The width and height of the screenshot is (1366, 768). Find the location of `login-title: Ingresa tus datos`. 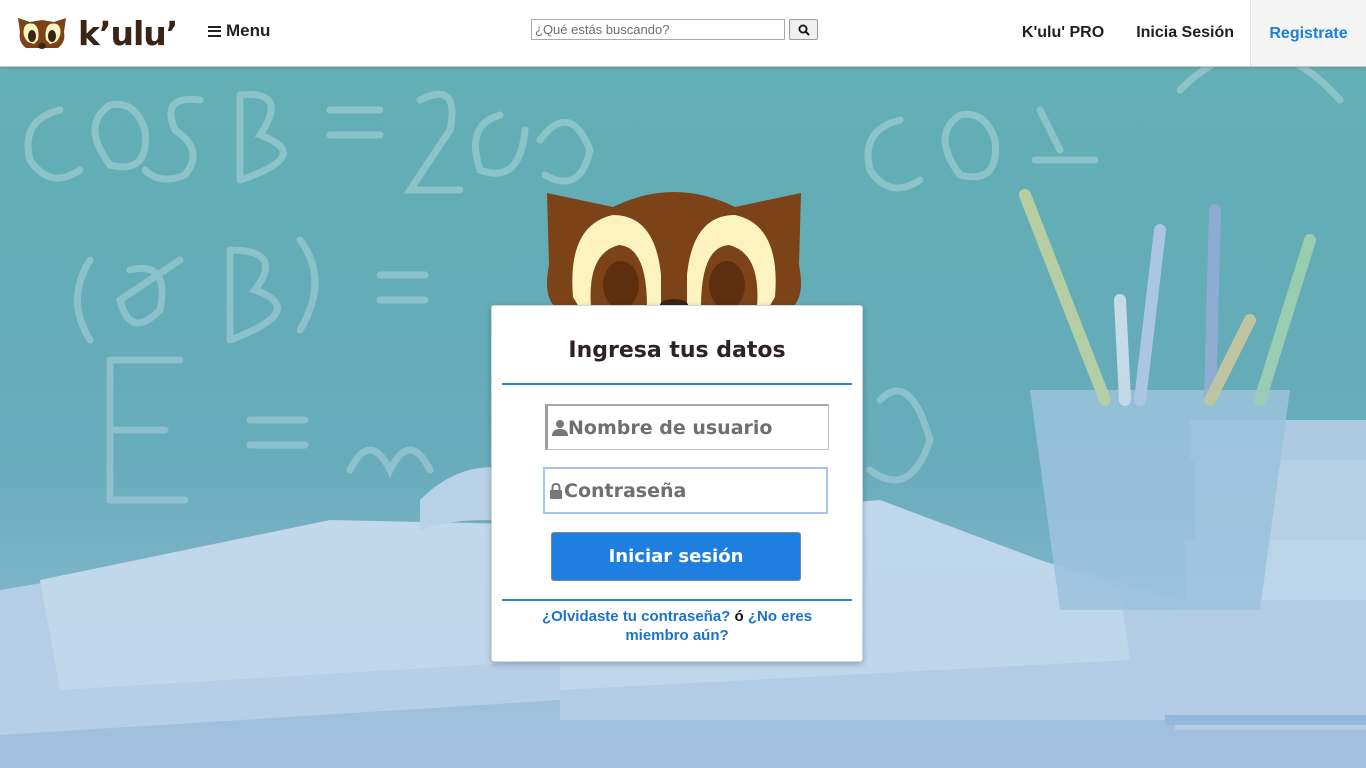

login-title: Ingresa tus datos is located at coordinates (677, 350).